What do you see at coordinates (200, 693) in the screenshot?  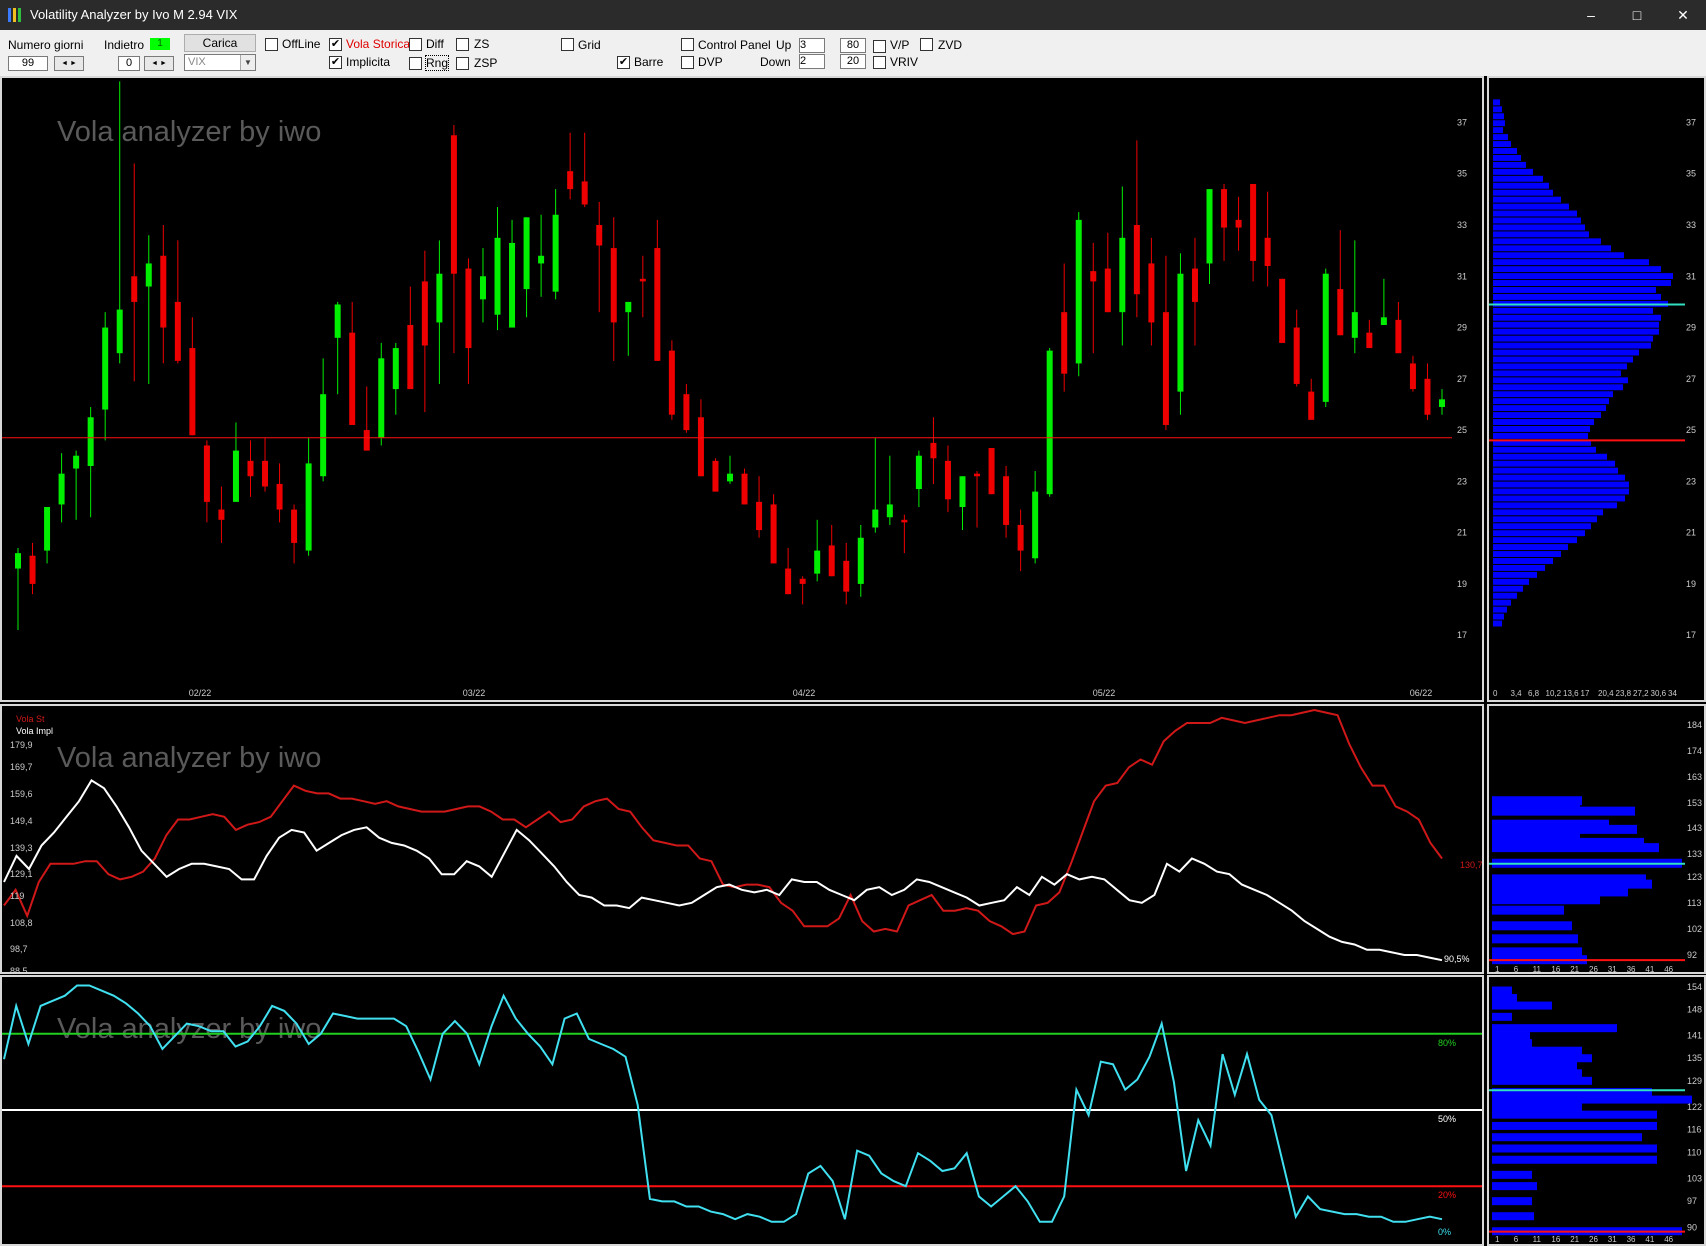 I see `x-tick-label: 02/22` at bounding box center [200, 693].